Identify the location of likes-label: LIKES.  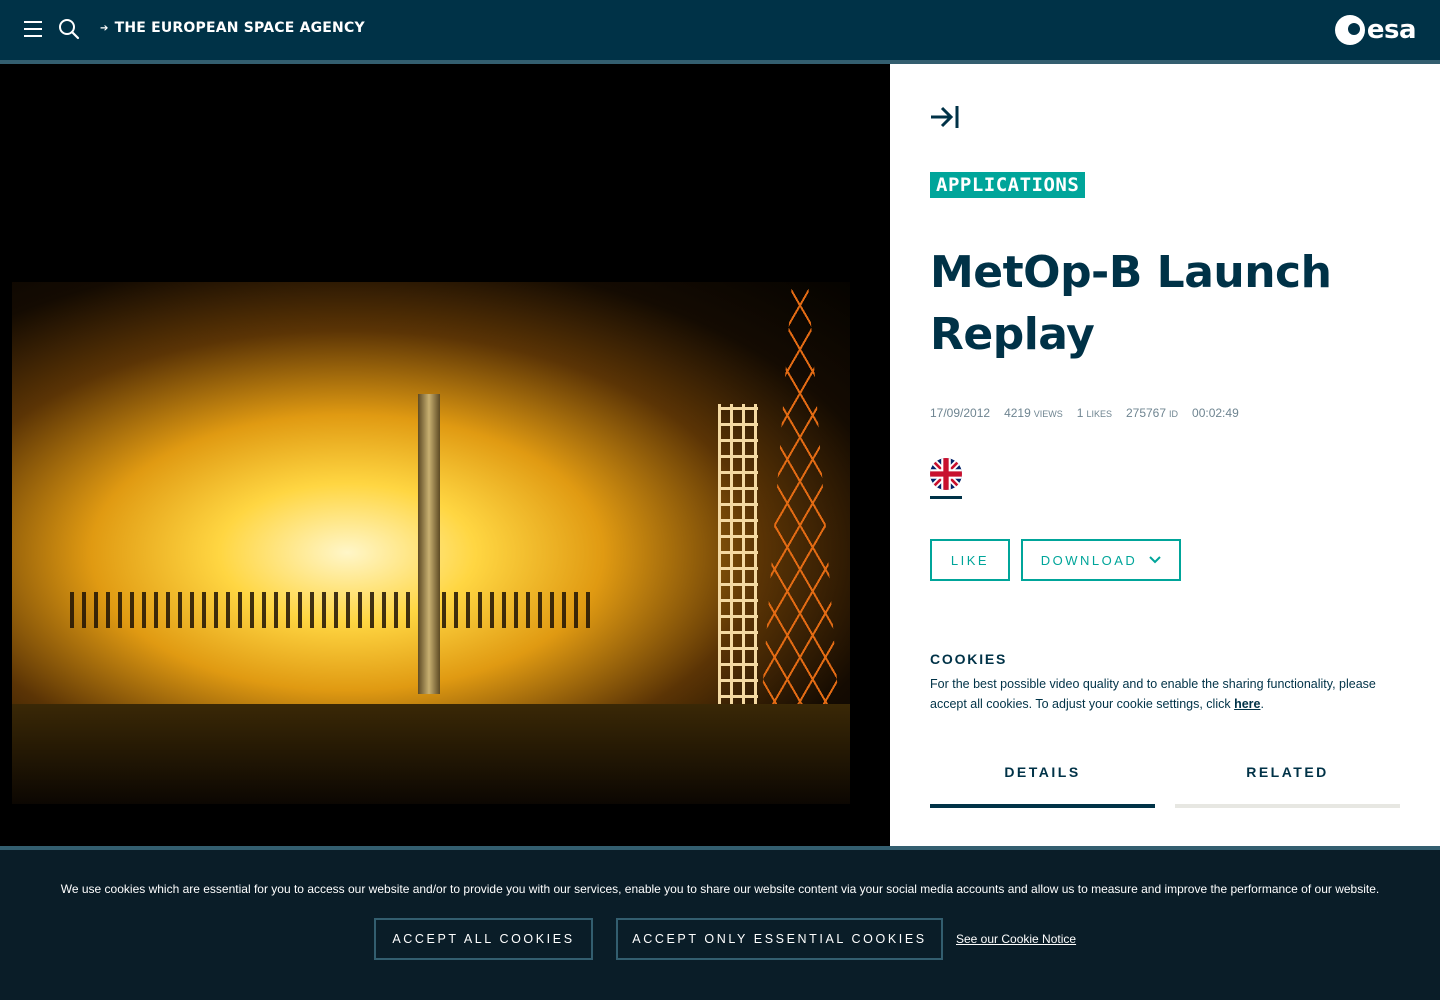
(1099, 414).